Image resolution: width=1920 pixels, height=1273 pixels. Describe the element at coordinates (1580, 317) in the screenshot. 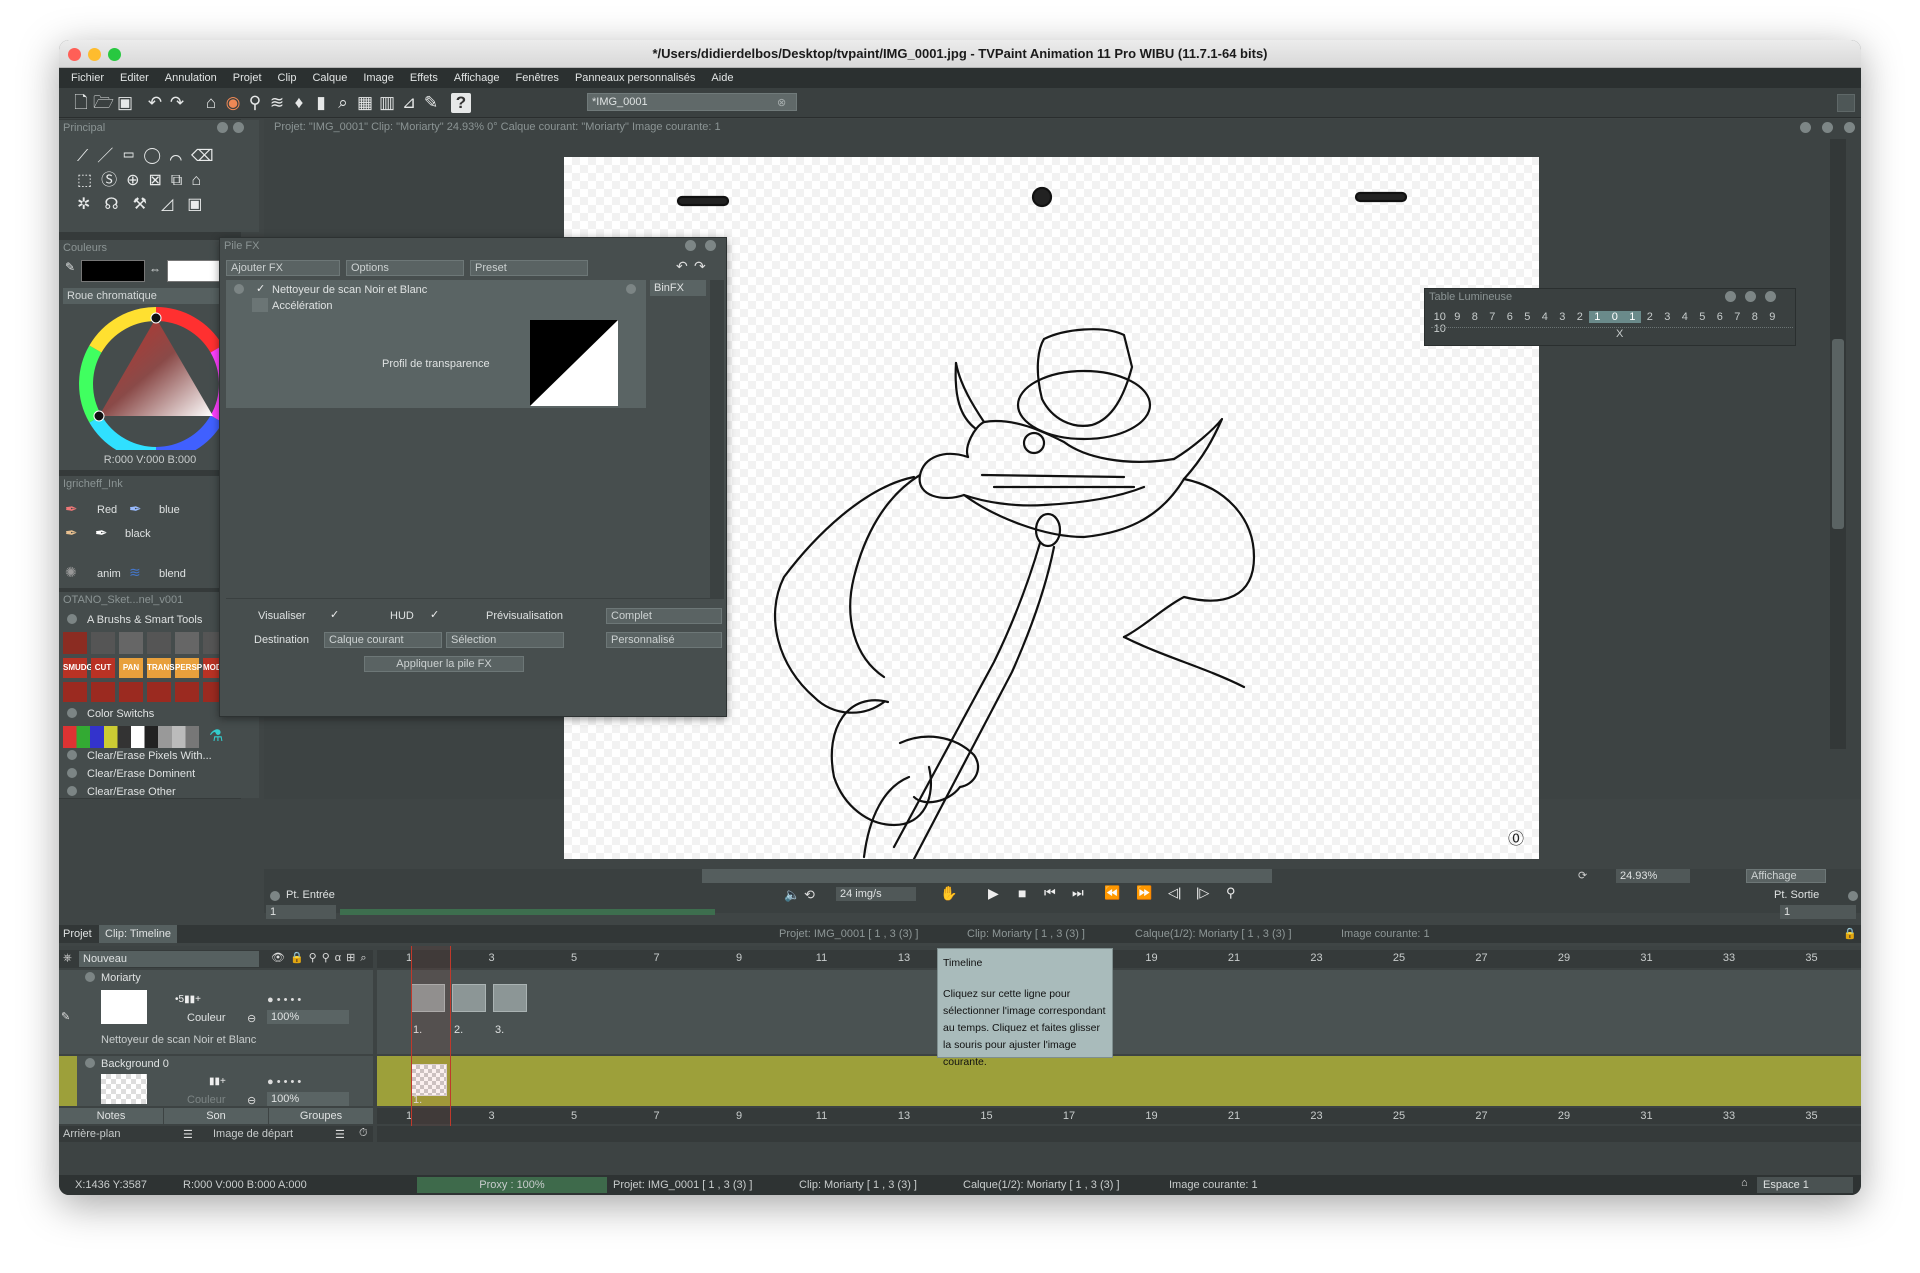

I see `light-table-frame-8: 2` at that location.